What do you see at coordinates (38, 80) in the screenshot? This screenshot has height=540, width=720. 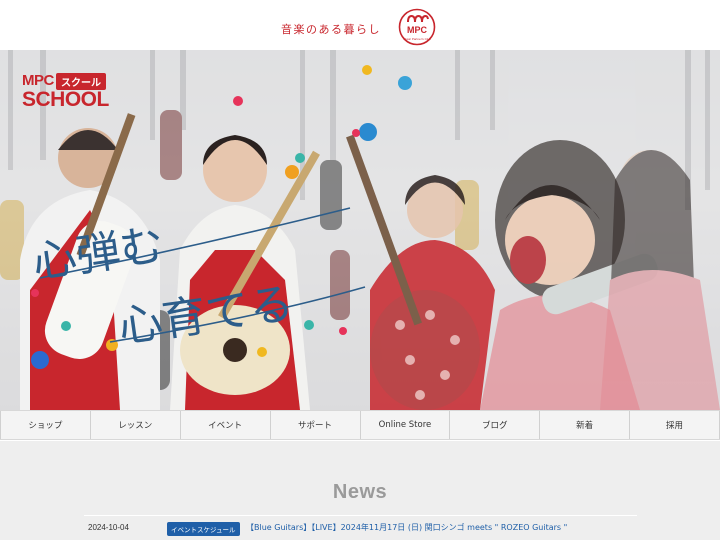 I see `school-logo-mpc: MPC` at bounding box center [38, 80].